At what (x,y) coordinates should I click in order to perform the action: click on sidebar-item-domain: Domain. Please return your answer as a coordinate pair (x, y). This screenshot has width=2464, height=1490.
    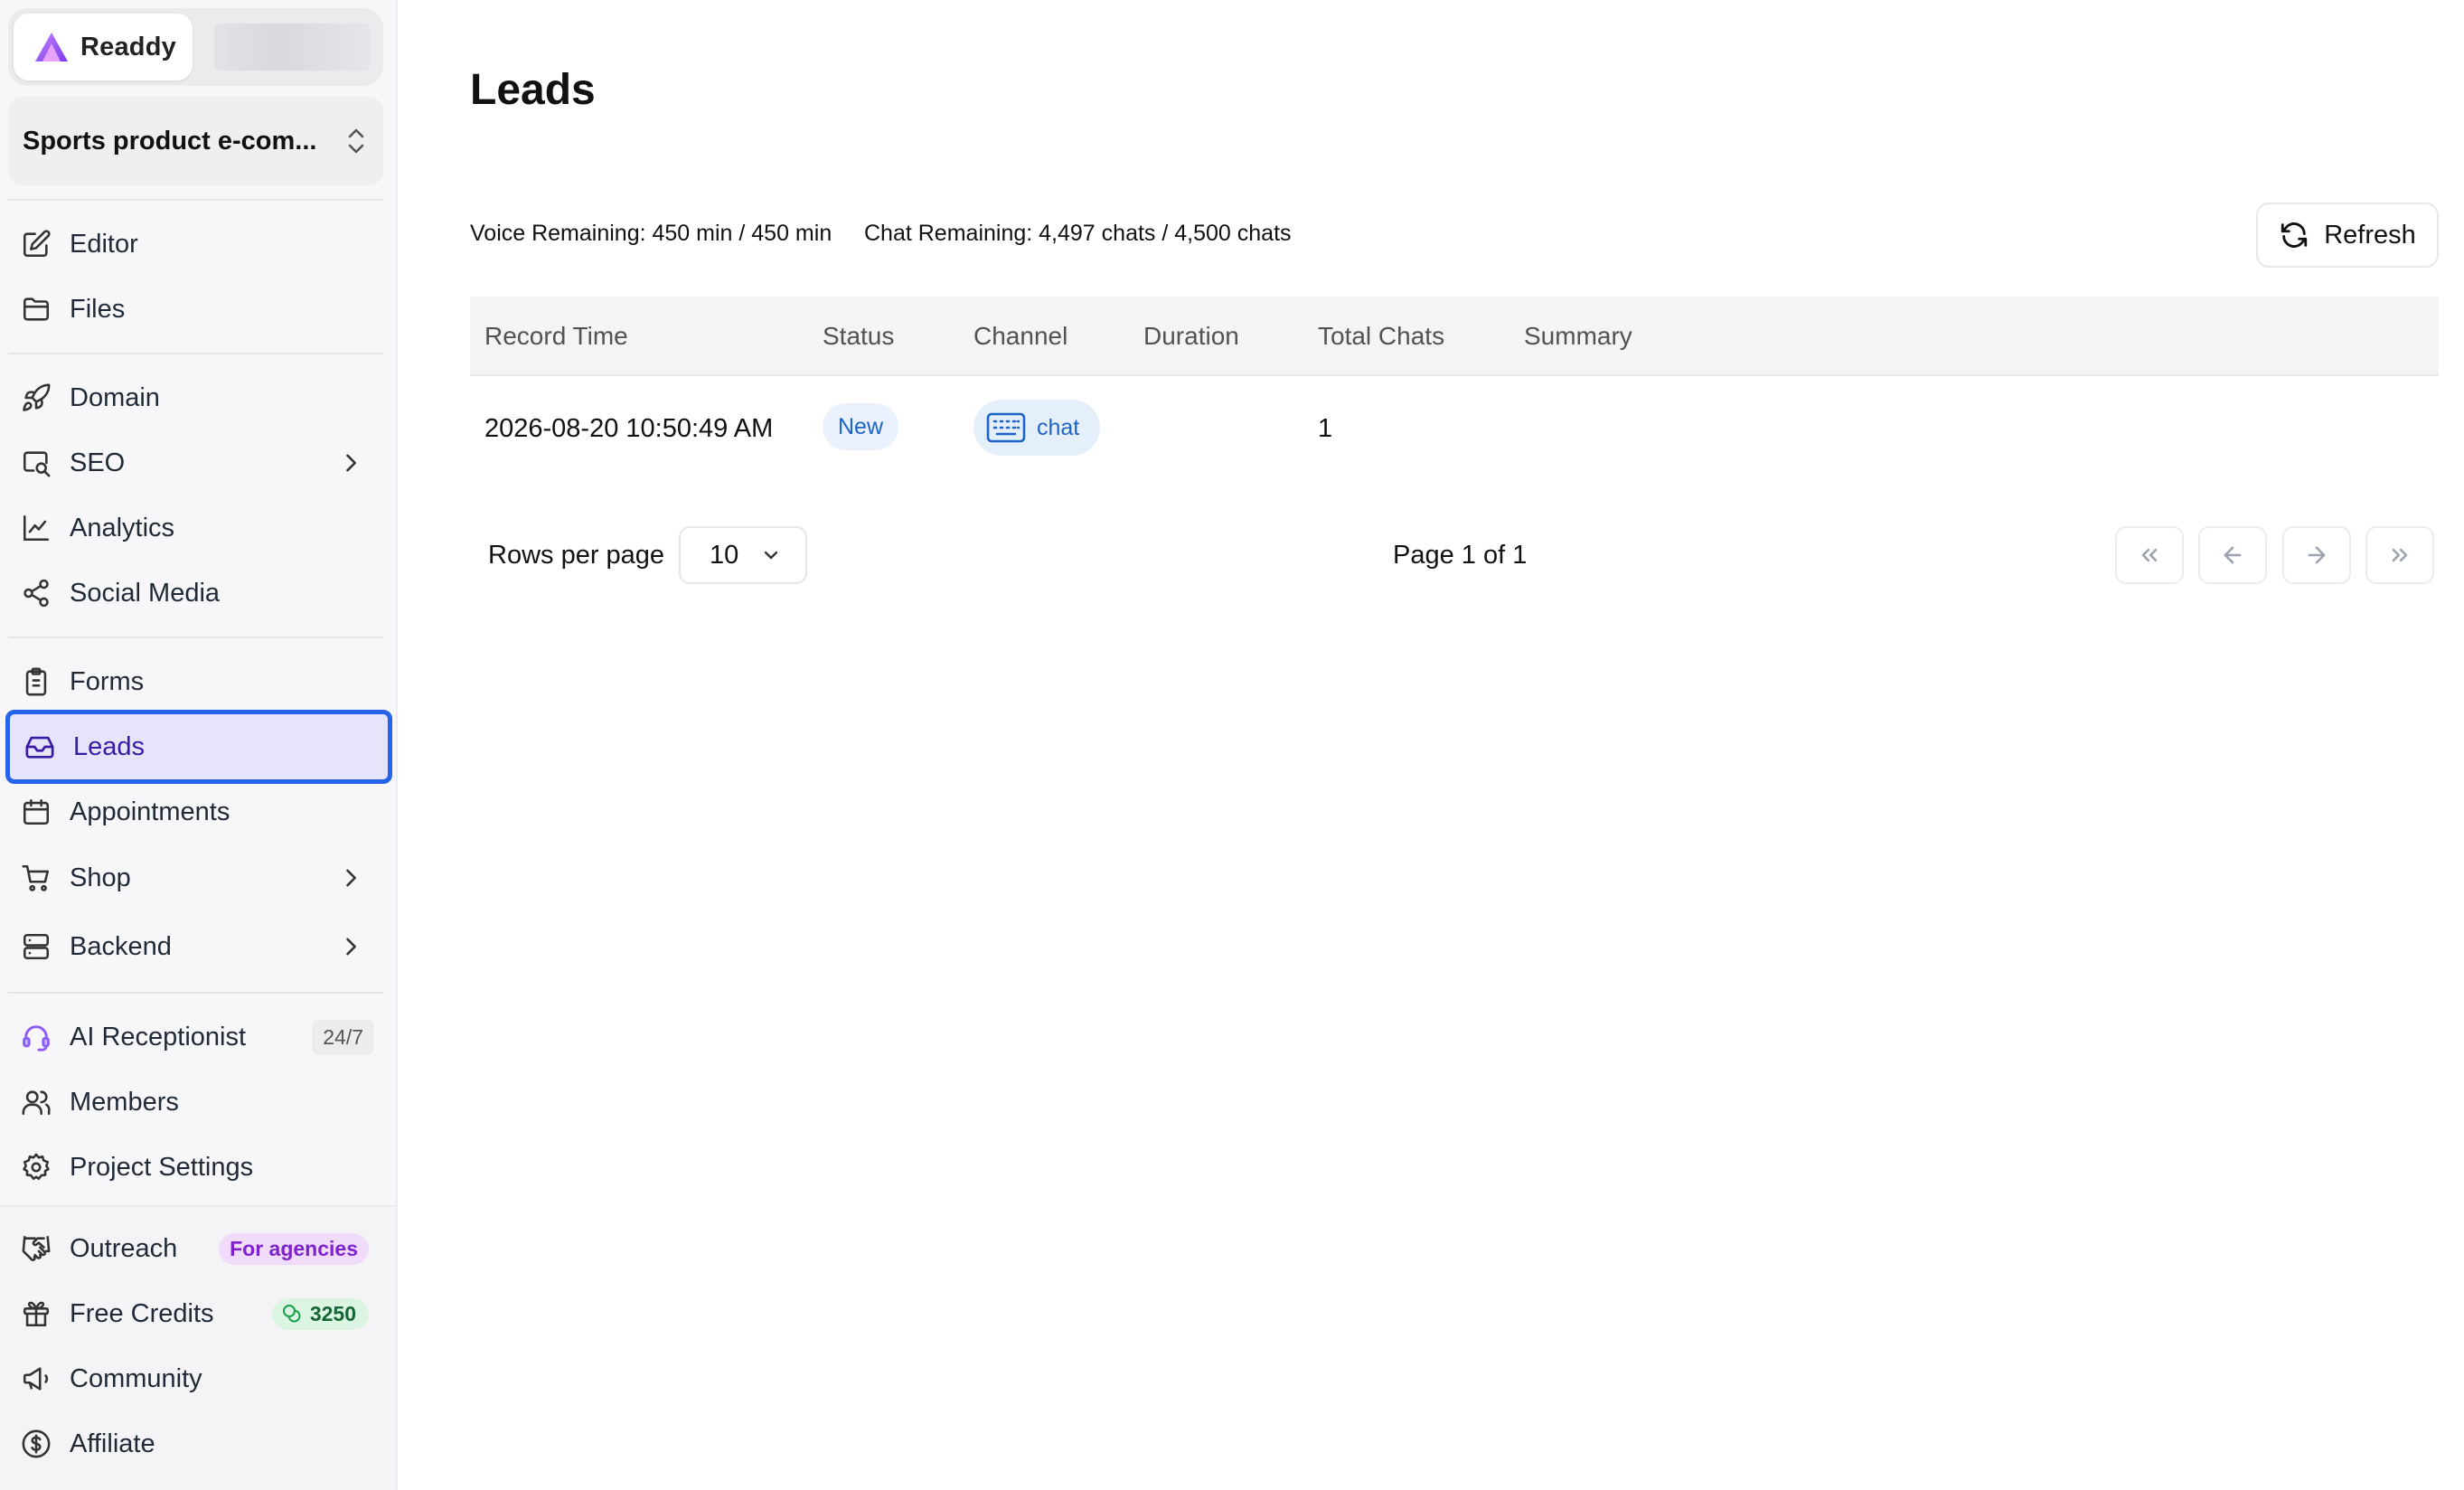
    Looking at the image, I should click on (195, 398).